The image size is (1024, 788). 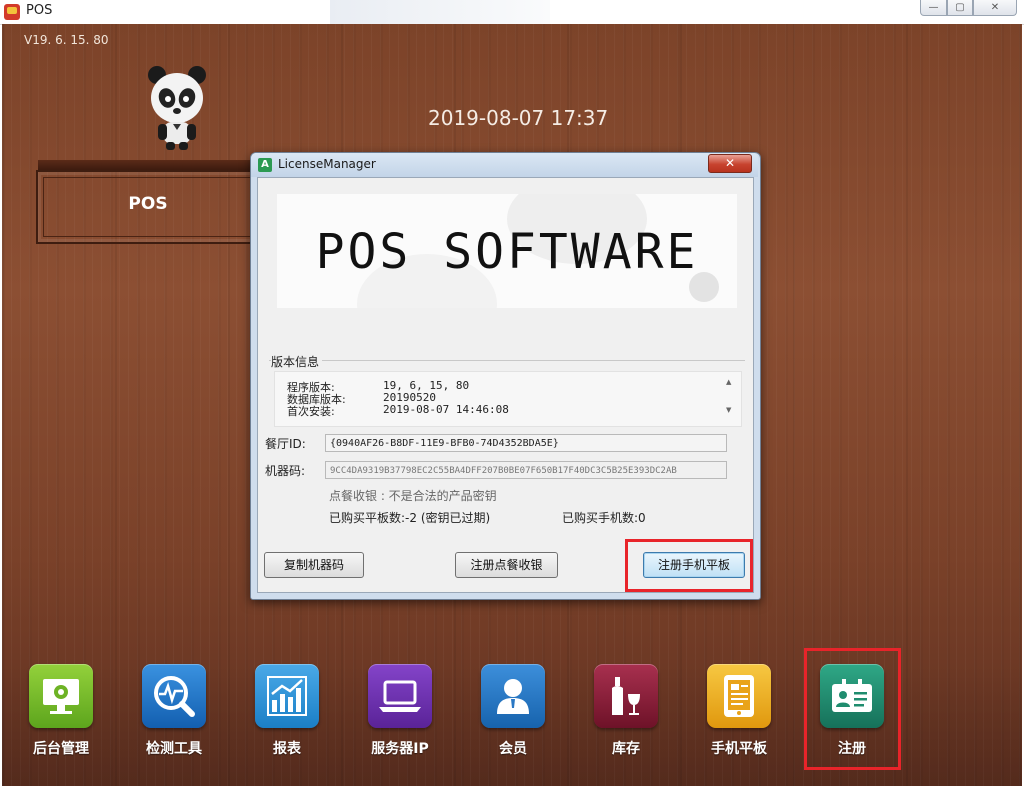 I want to click on laptop-icon, so click(x=400, y=696).